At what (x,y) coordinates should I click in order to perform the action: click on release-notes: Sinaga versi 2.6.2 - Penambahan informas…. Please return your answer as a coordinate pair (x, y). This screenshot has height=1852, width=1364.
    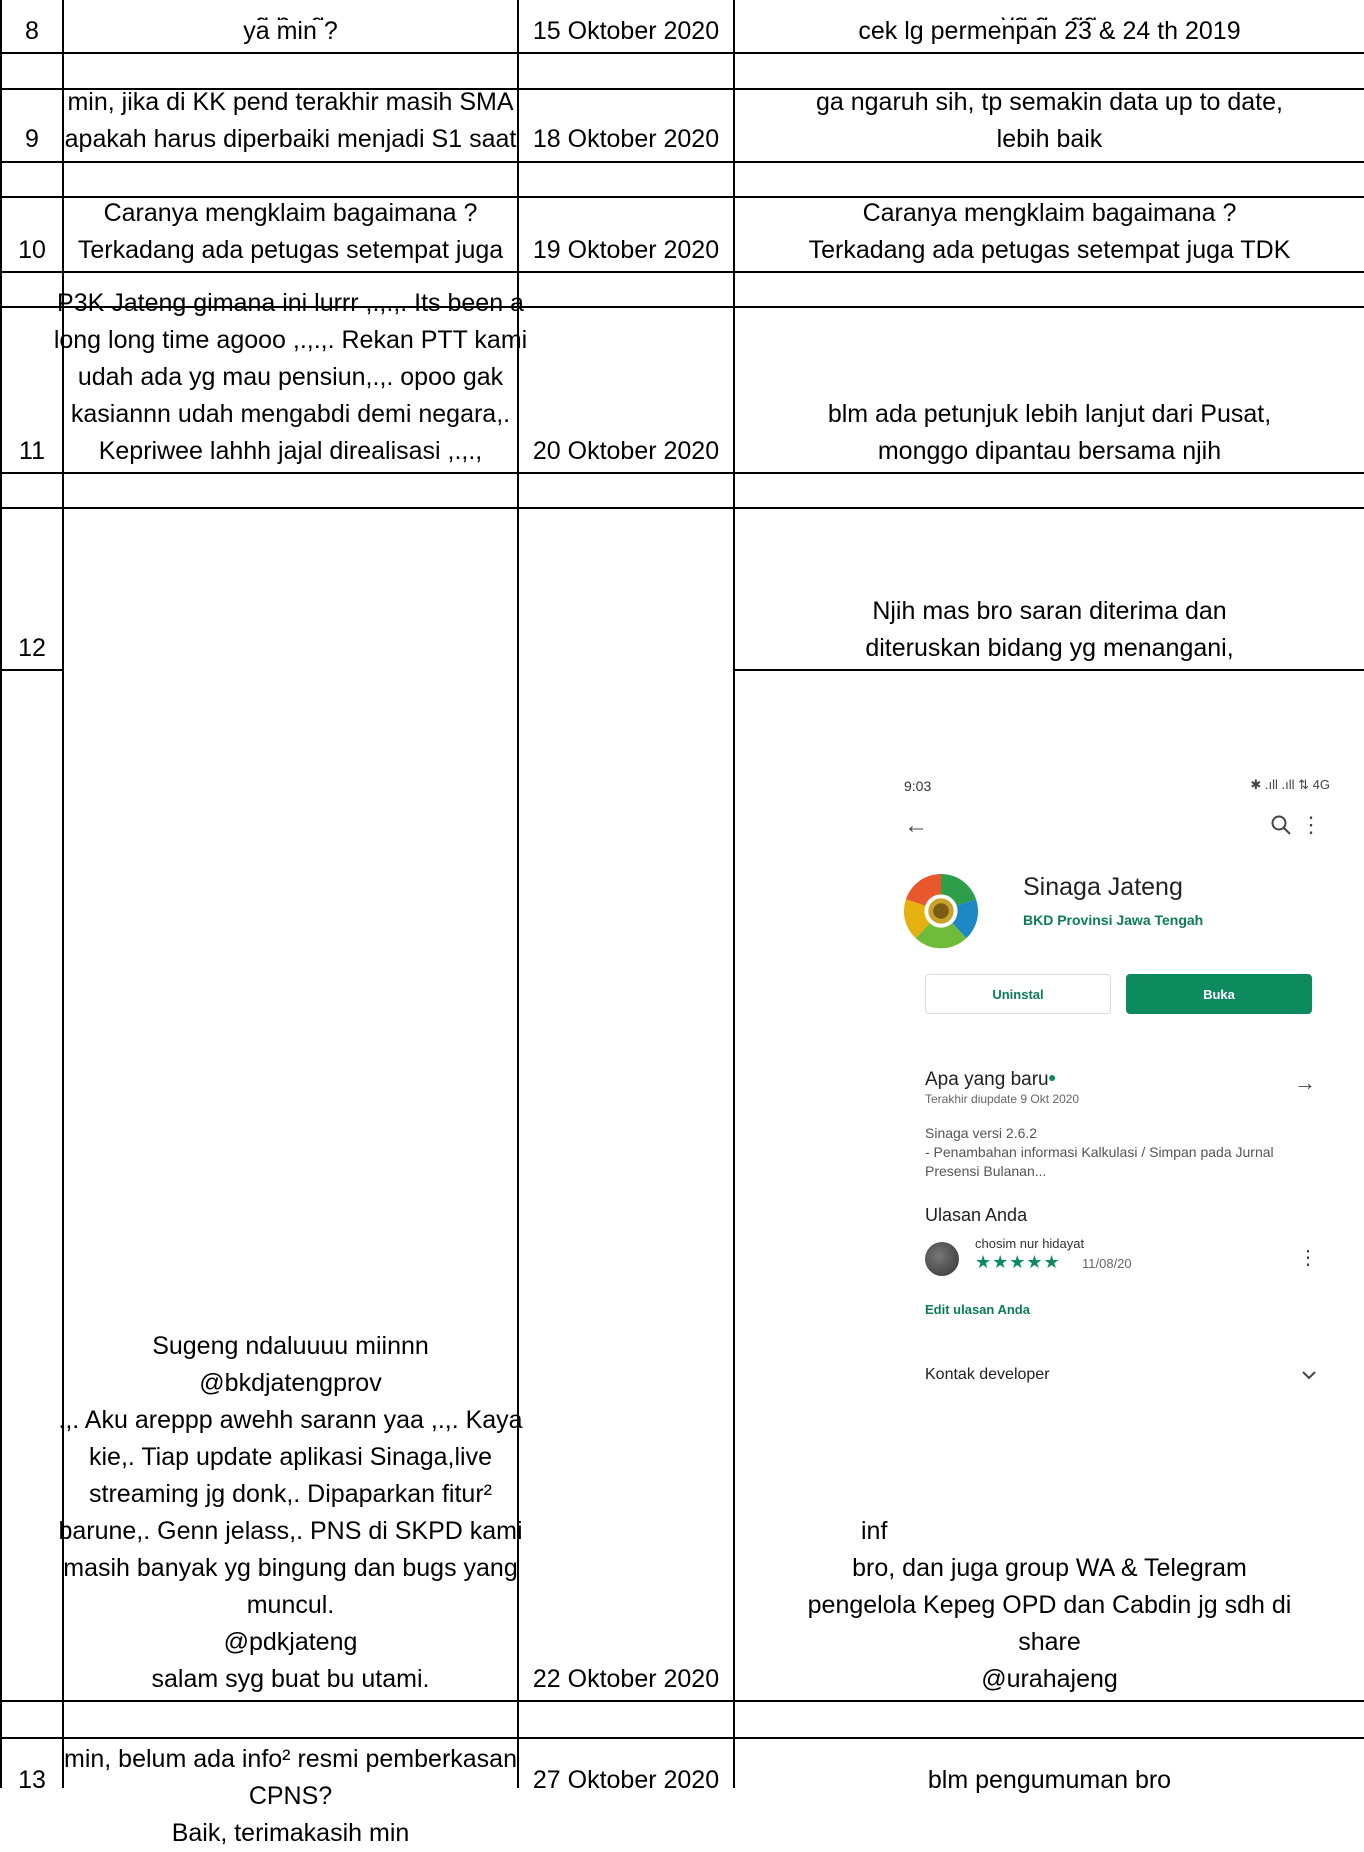
    Looking at the image, I should click on (1099, 1152).